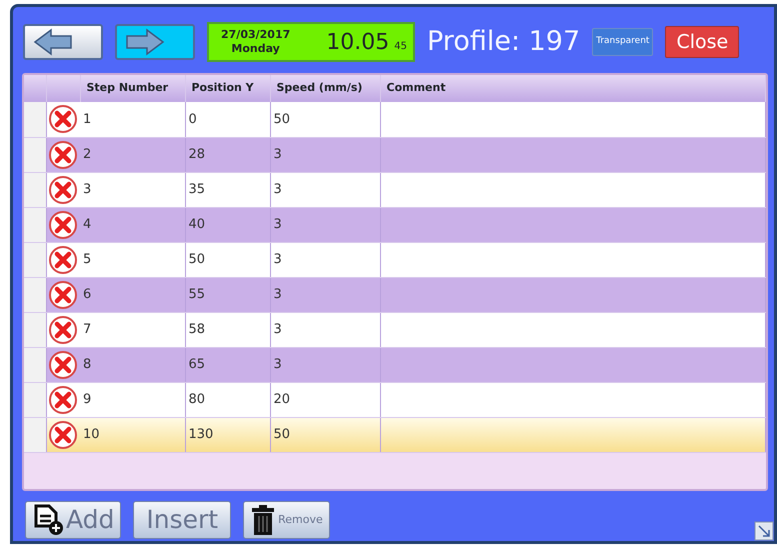 The width and height of the screenshot is (777, 546). Describe the element at coordinates (395, 154) in the screenshot. I see `table-row: 2 28 3` at that location.